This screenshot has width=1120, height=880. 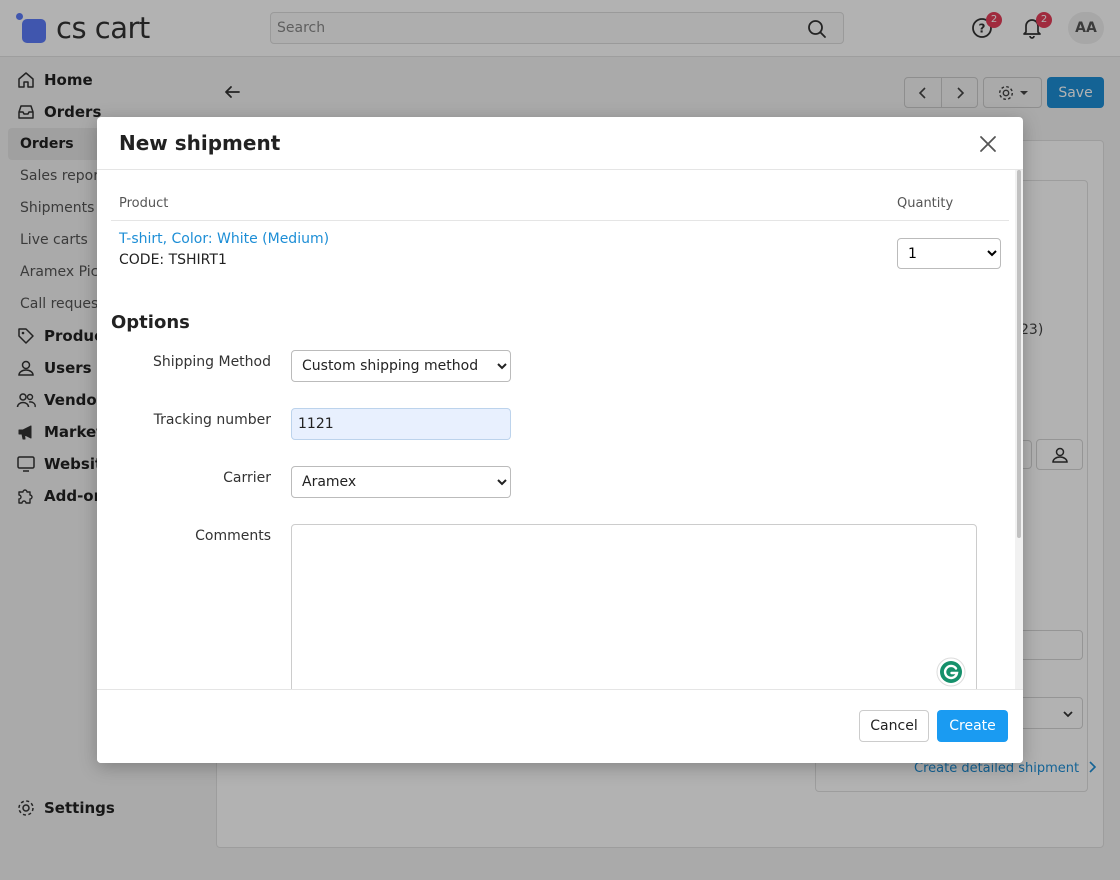 What do you see at coordinates (224, 239) in the screenshot?
I see `product-link: T-shirt, Color: White (Medium)` at bounding box center [224, 239].